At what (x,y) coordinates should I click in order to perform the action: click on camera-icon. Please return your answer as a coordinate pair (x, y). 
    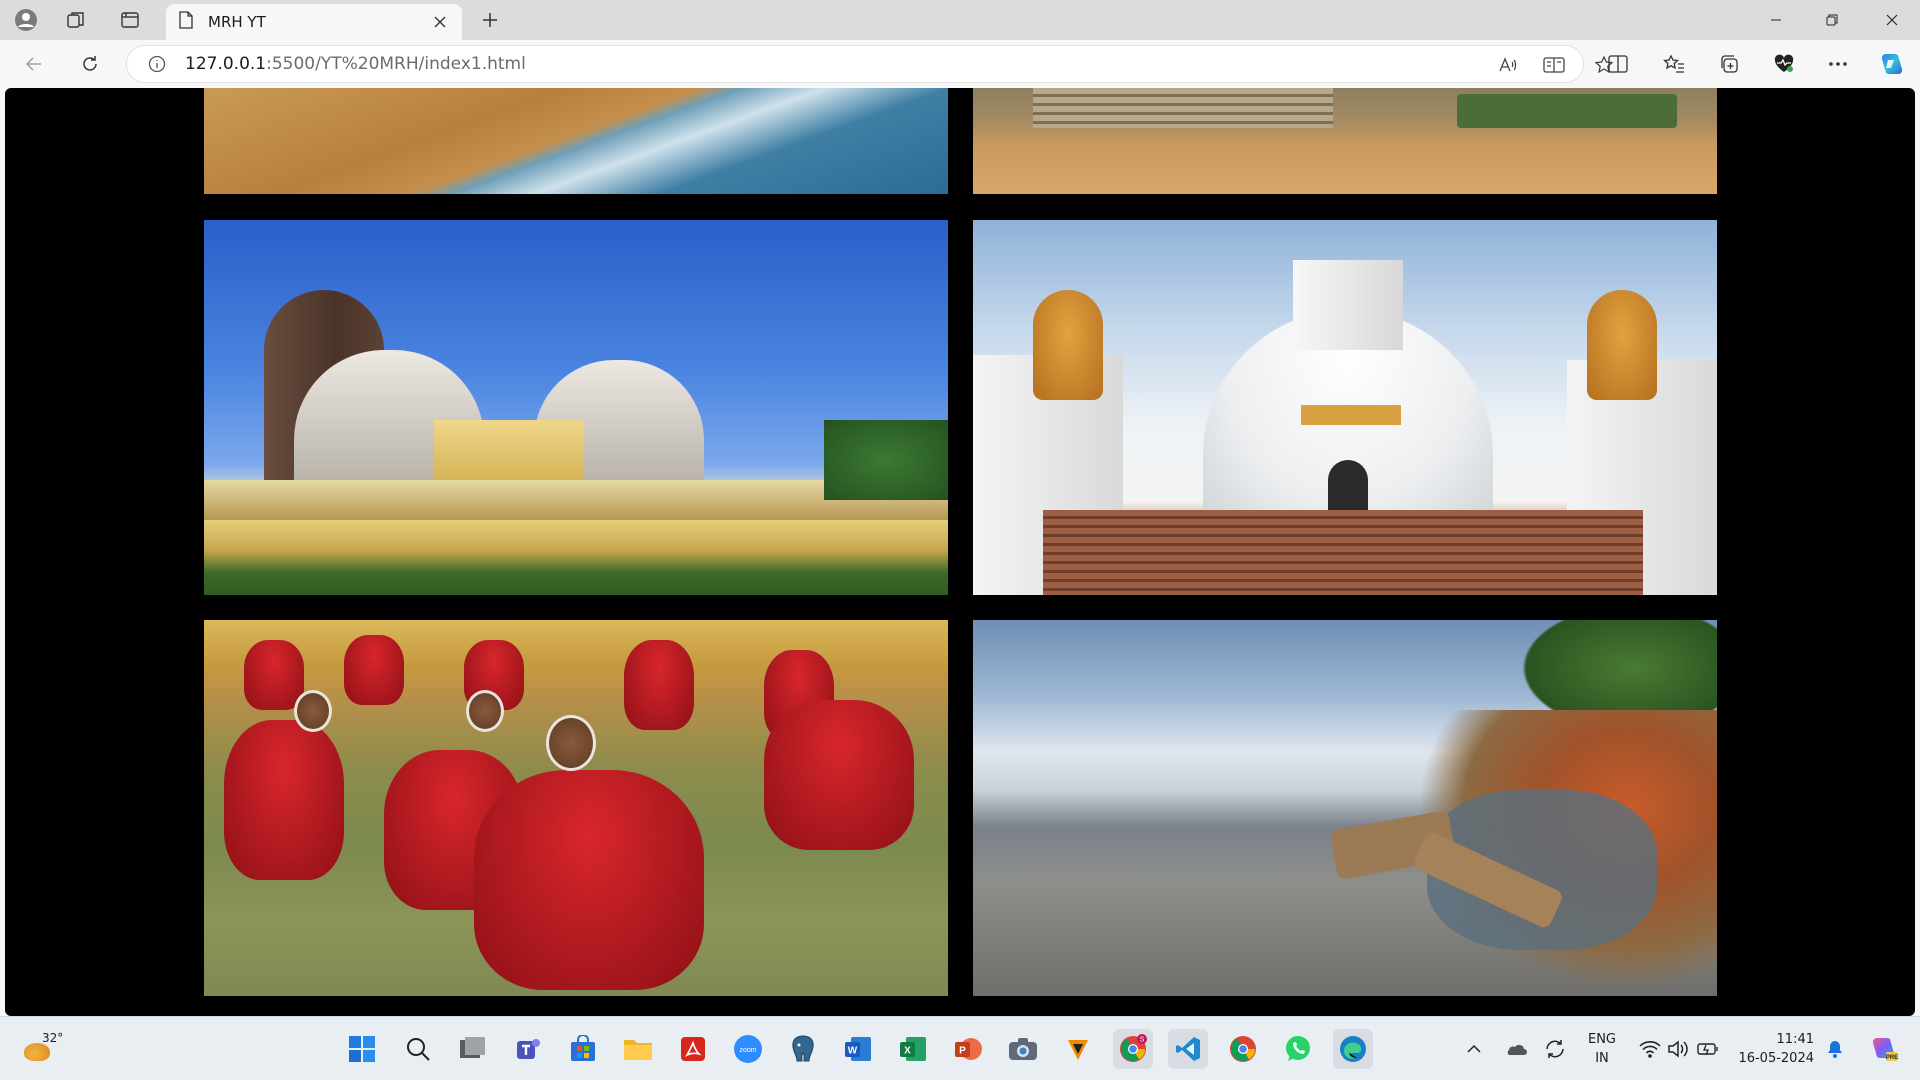
    Looking at the image, I should click on (1023, 1049).